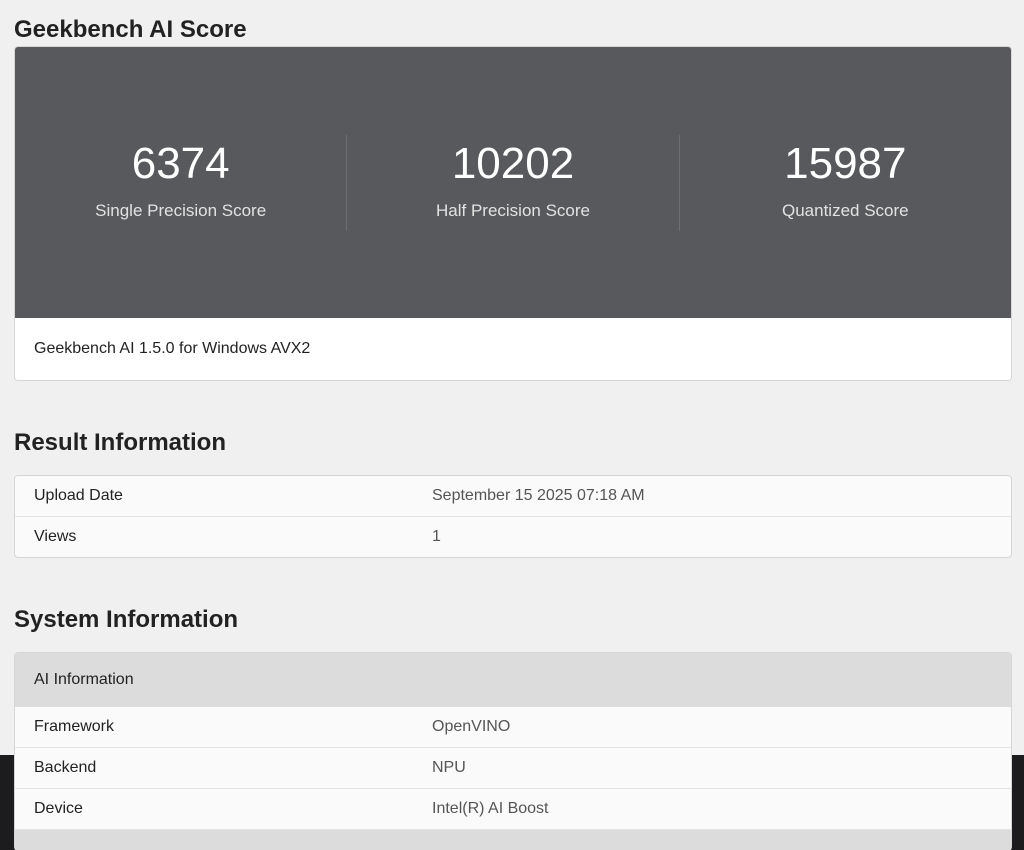 Image resolution: width=1024 pixels, height=850 pixels. I want to click on table-row: Views 1, so click(513, 536).